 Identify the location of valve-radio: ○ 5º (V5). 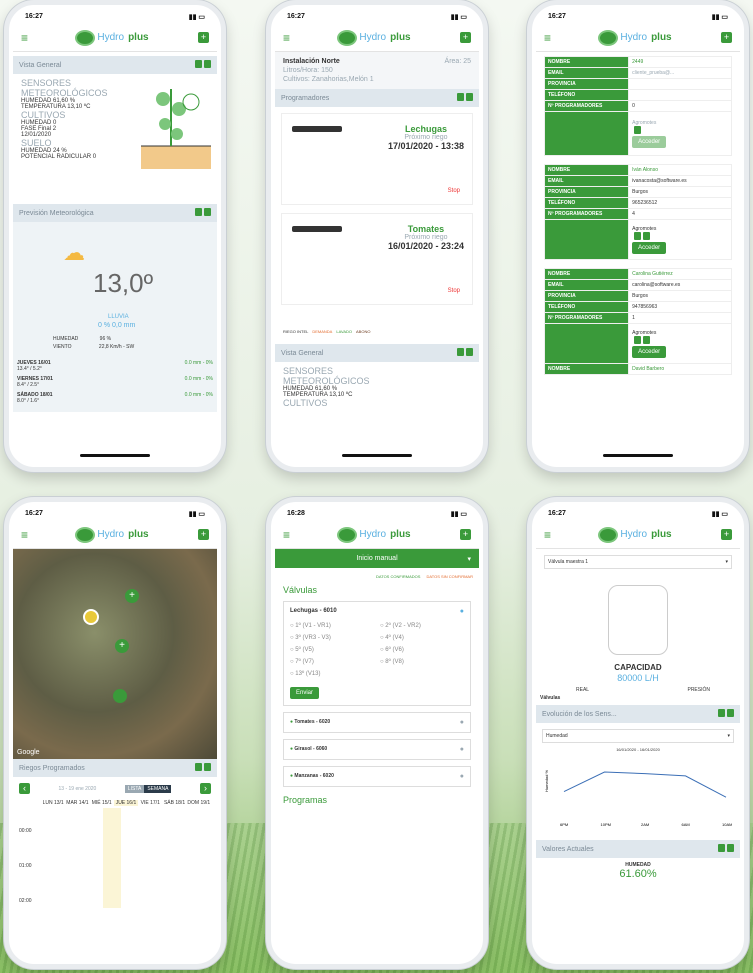
(332, 650).